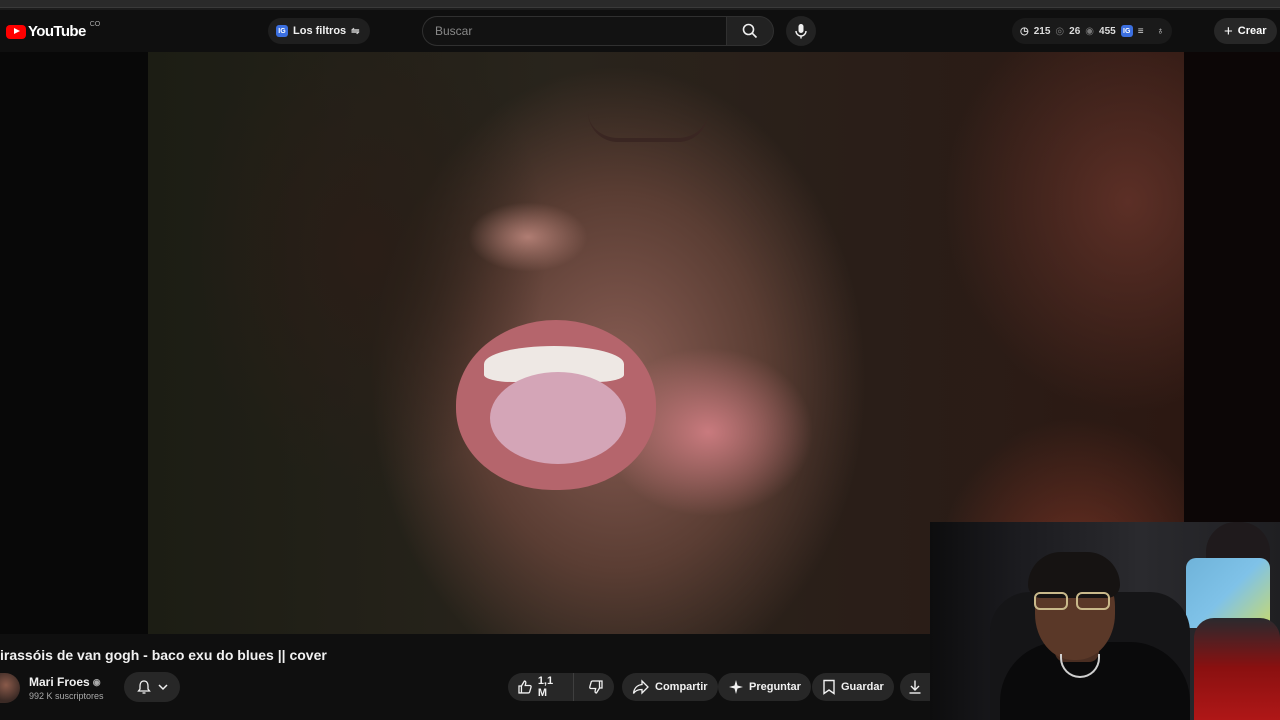 The image size is (1280, 720). Describe the element at coordinates (96, 681) in the screenshot. I see `verified-icon: ◉` at that location.